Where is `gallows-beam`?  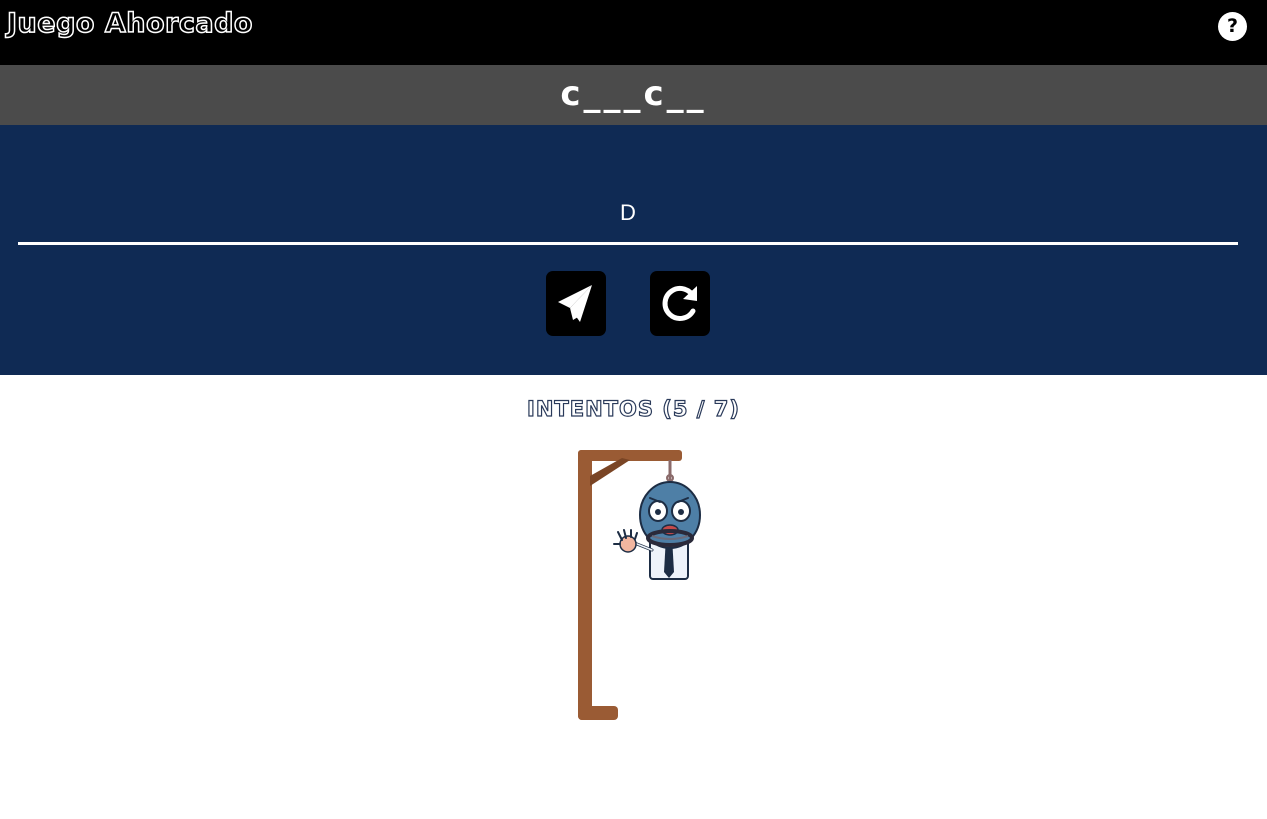 gallows-beam is located at coordinates (630, 455).